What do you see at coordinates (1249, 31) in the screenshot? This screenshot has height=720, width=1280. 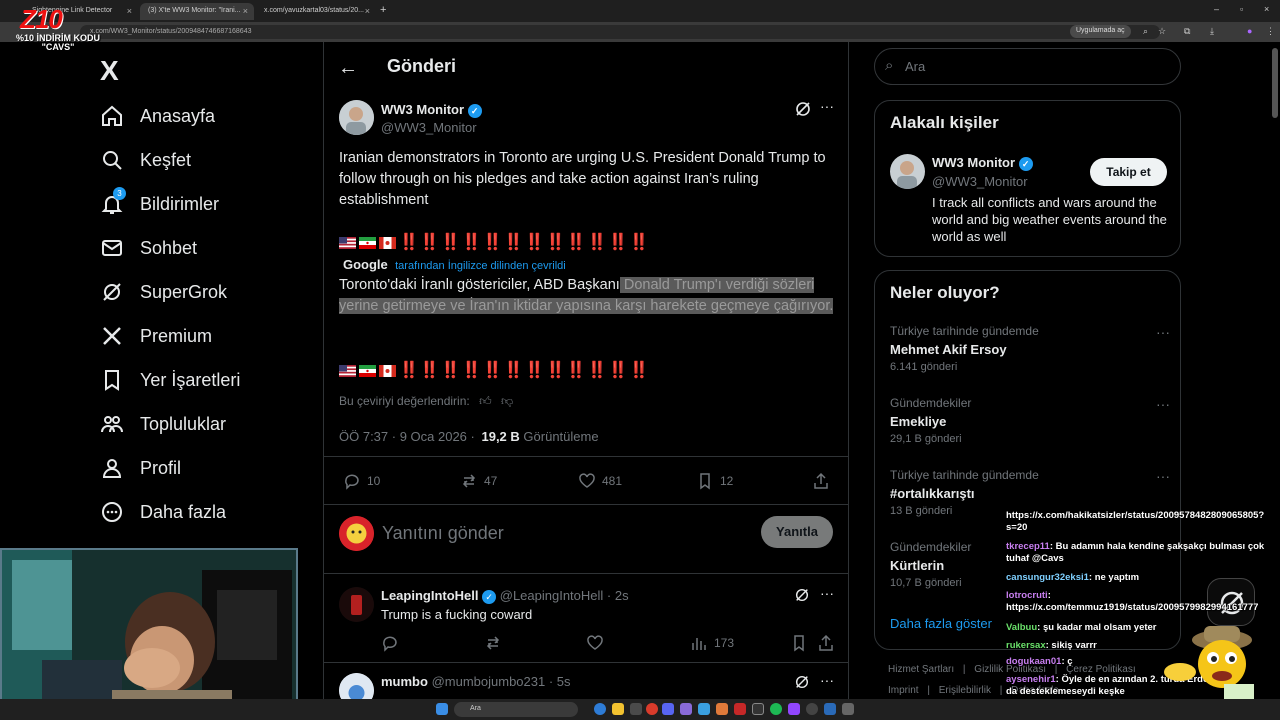 I see `profile-icon: ●` at bounding box center [1249, 31].